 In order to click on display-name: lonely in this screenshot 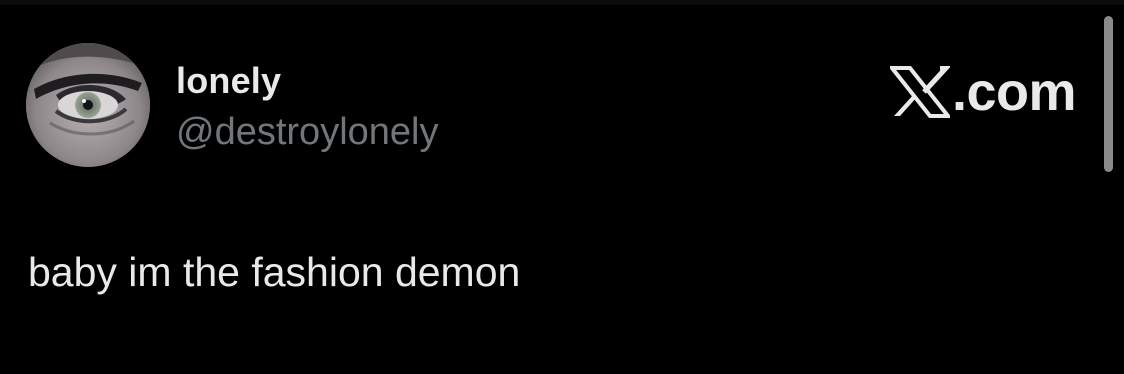, I will do `click(228, 81)`.